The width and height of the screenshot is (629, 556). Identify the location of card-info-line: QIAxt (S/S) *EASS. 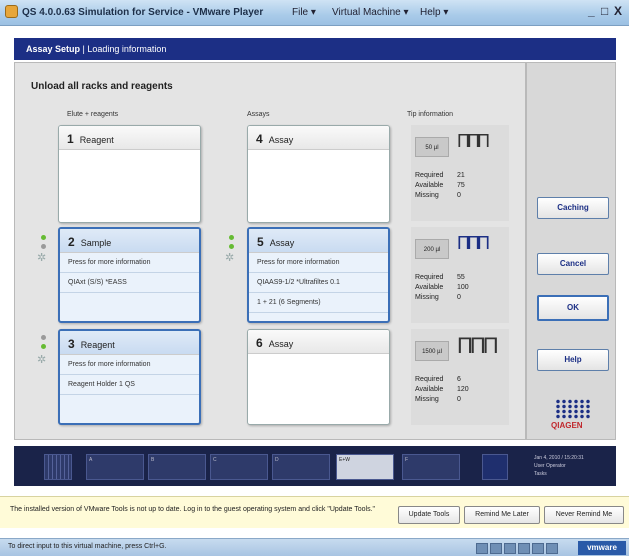
(129, 283).